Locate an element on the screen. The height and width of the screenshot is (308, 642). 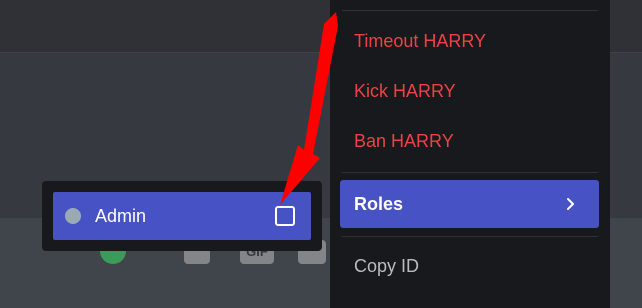
role-popout: Admin is located at coordinates (182, 216).